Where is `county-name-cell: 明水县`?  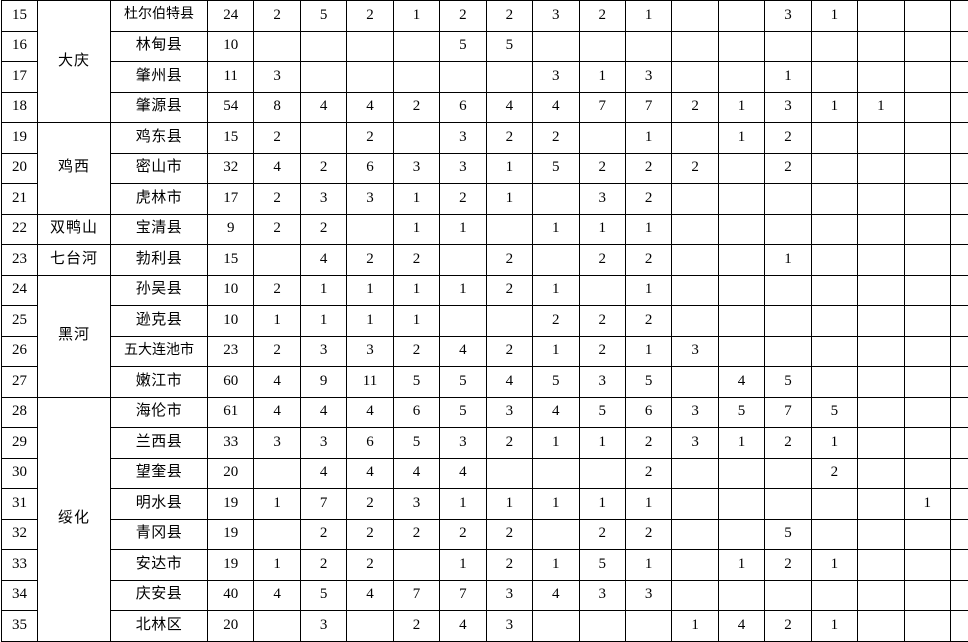 county-name-cell: 明水县 is located at coordinates (159, 504).